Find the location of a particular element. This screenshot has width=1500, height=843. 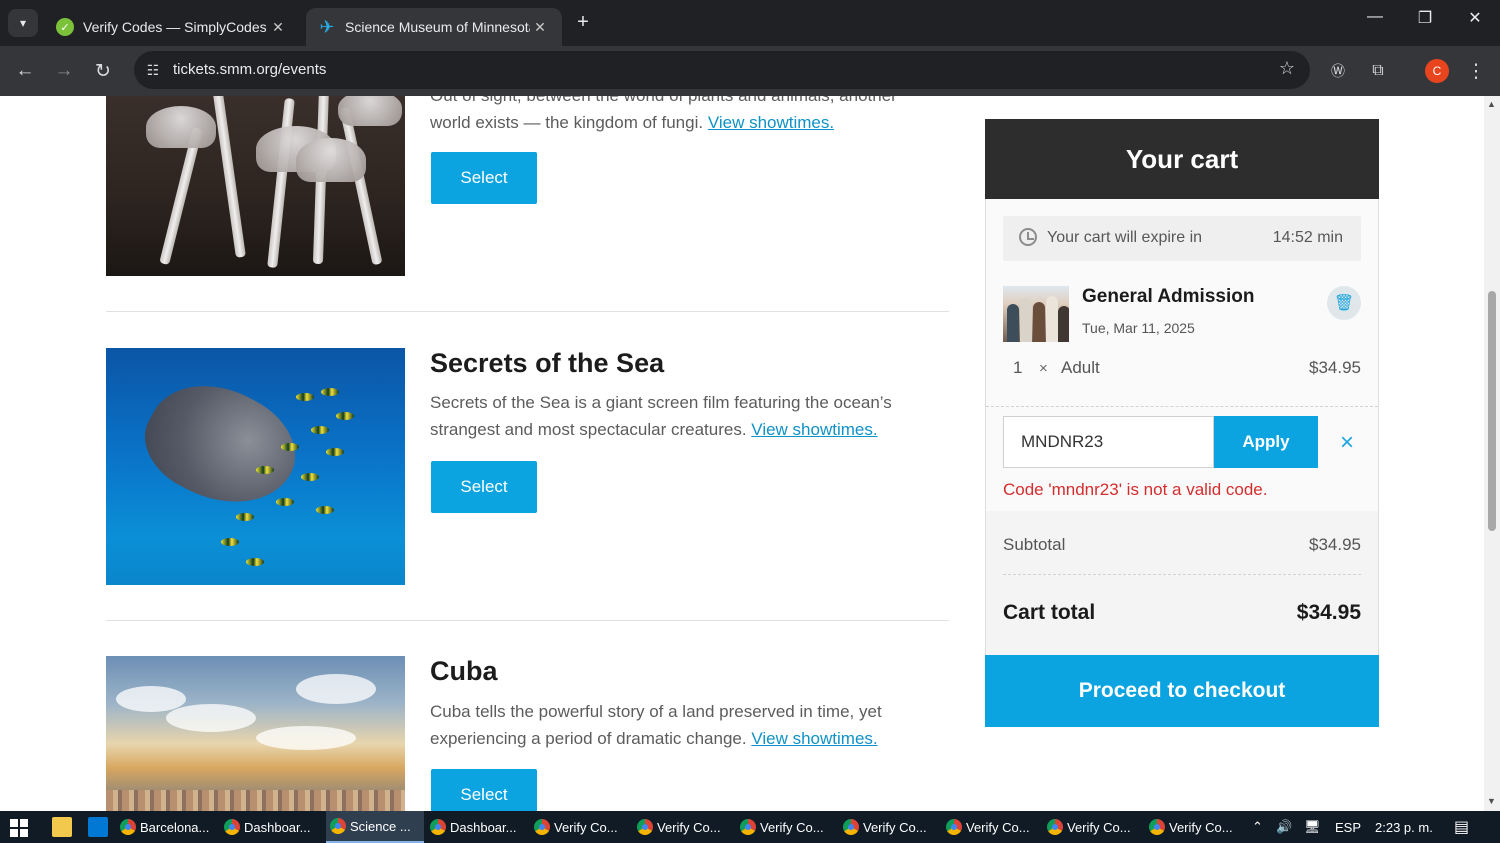

cart-summary: Subtotal $34.95 Cart total $34.95 is located at coordinates (1182, 583).